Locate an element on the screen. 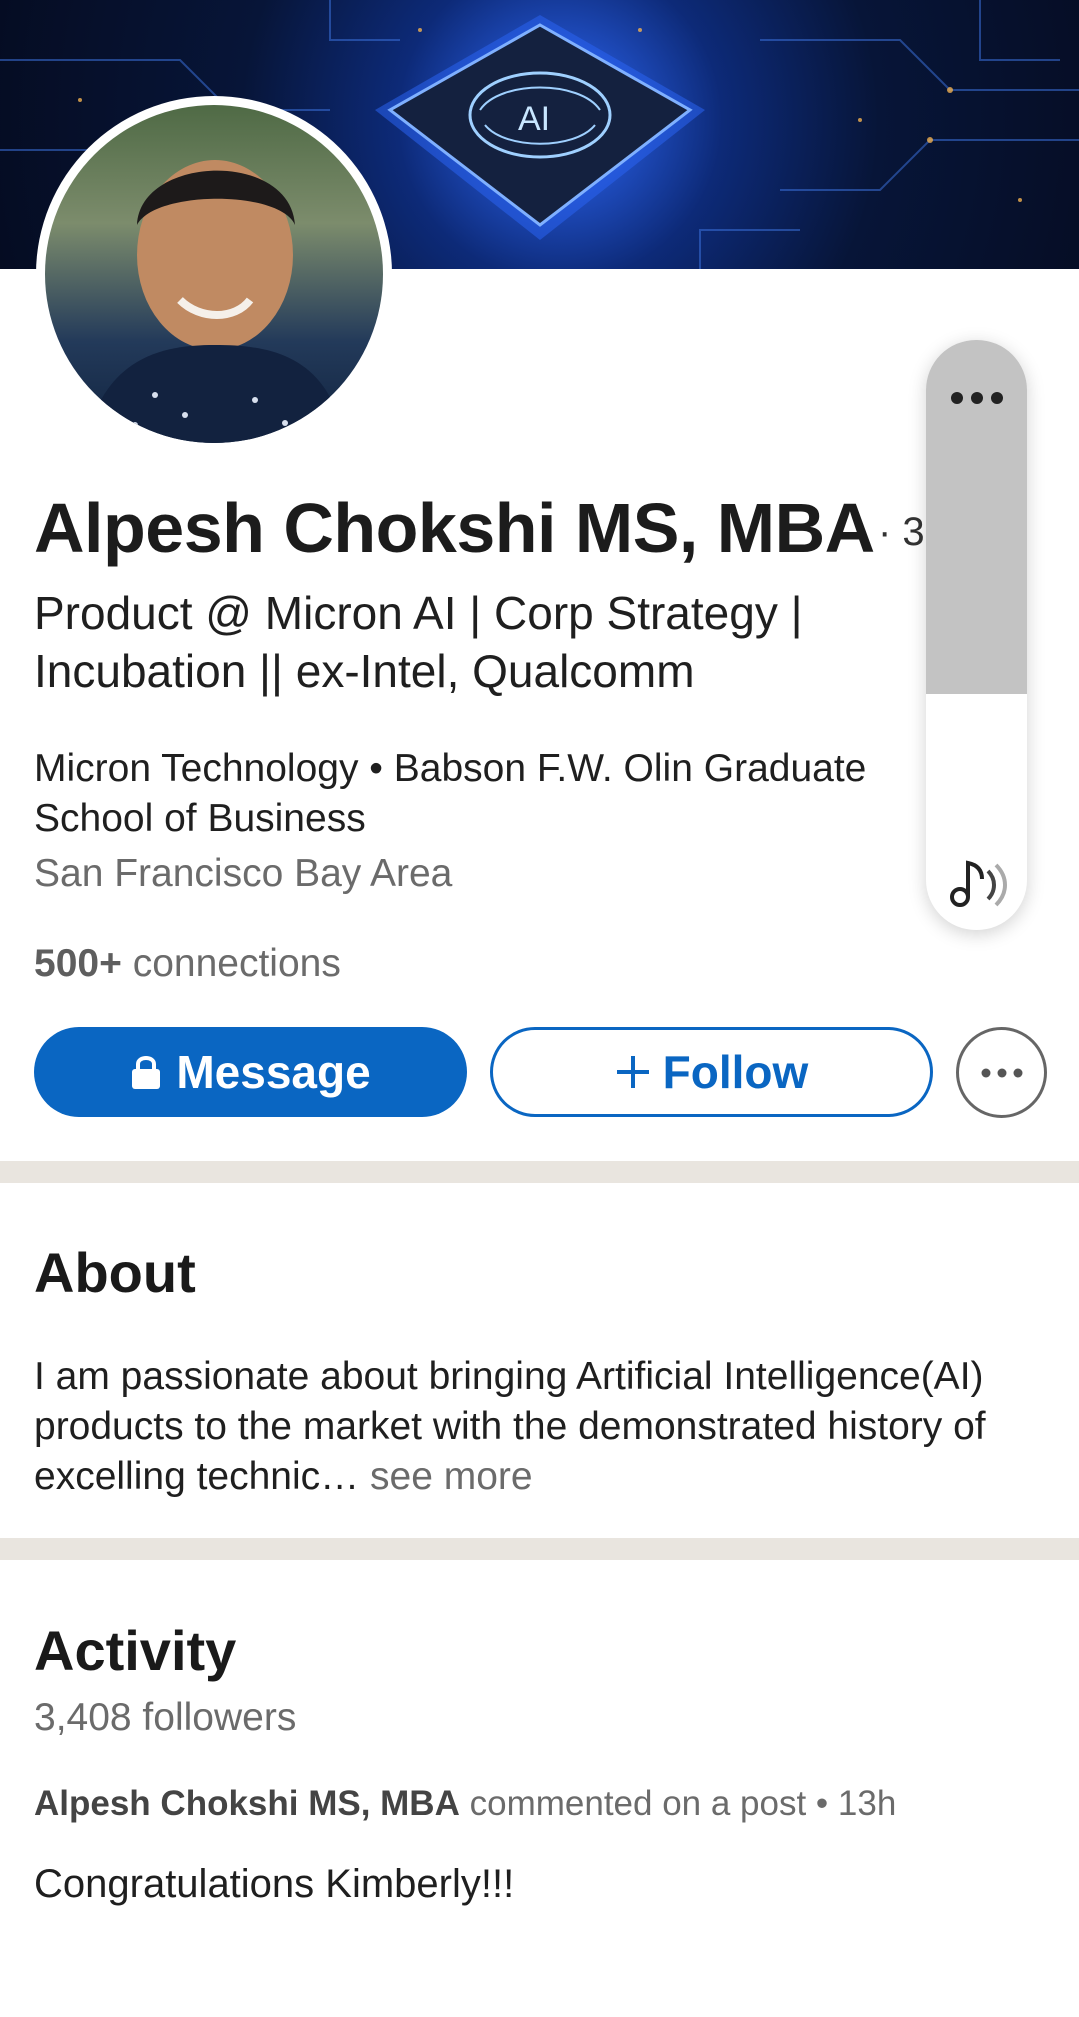 The width and height of the screenshot is (1079, 2017). profile-photo is located at coordinates (214, 274).